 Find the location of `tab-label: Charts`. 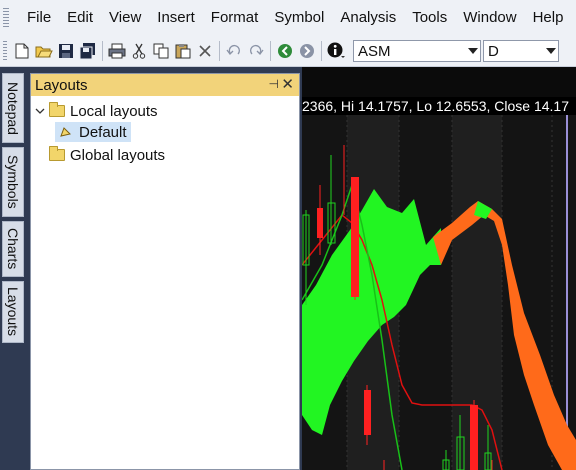

tab-label: Charts is located at coordinates (13, 249).